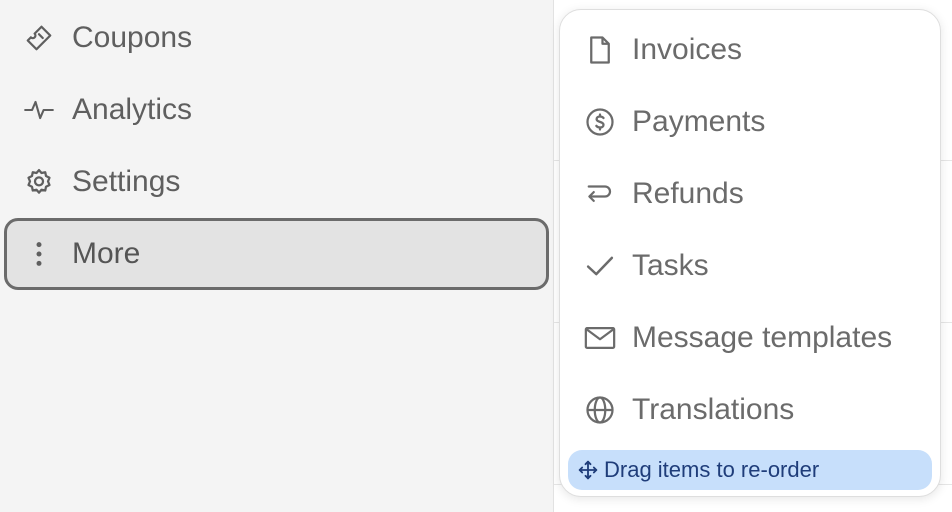  Describe the element at coordinates (132, 109) in the screenshot. I see `sidebar-item-label: Analytics` at that location.